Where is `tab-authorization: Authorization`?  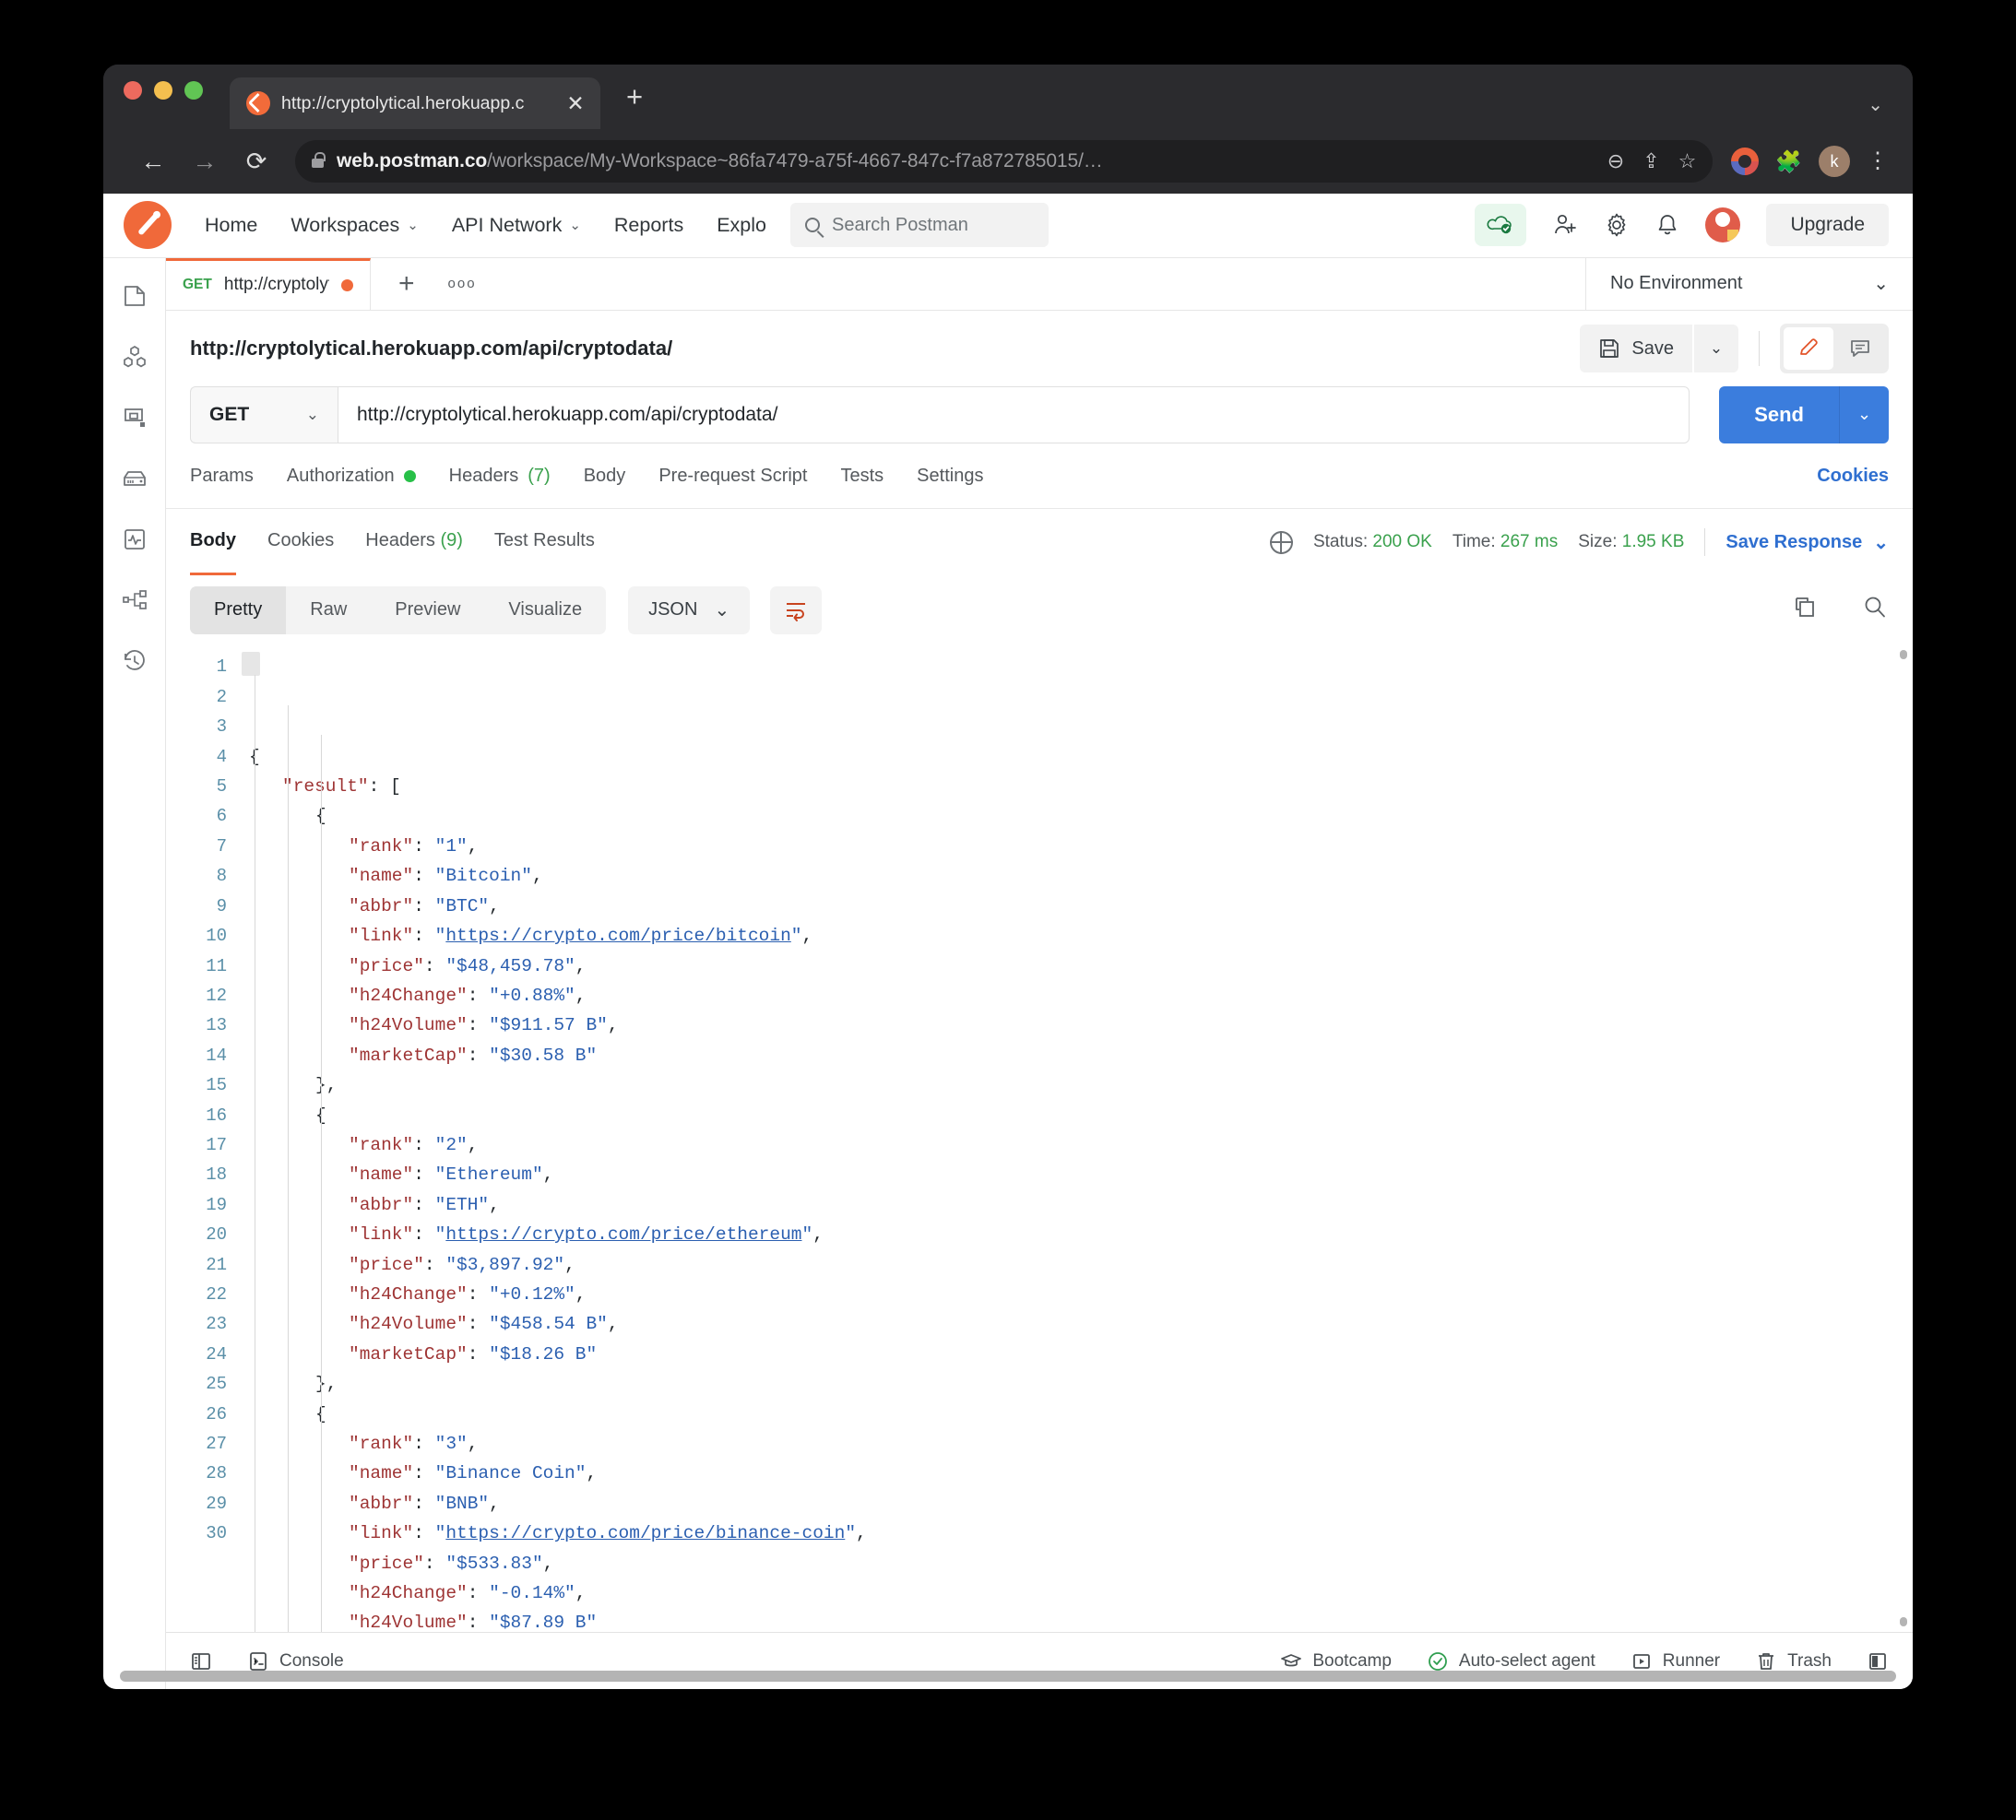 tab-authorization: Authorization is located at coordinates (351, 476).